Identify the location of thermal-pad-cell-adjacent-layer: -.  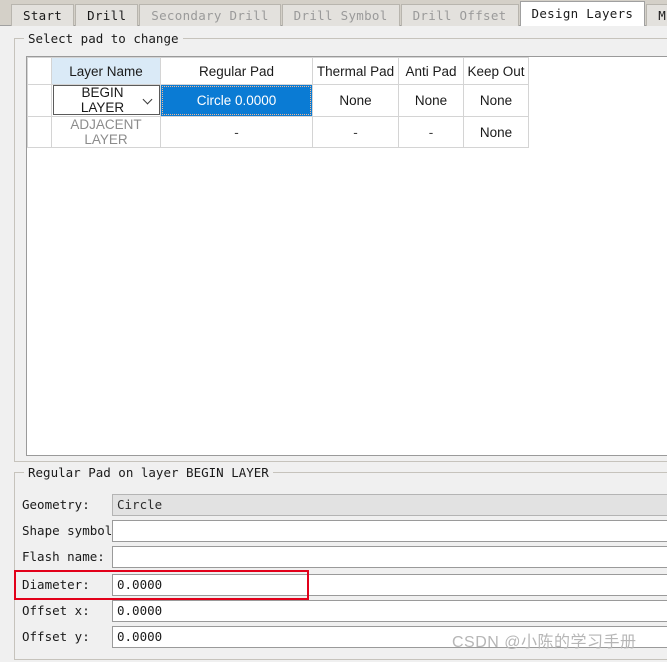
(355, 132).